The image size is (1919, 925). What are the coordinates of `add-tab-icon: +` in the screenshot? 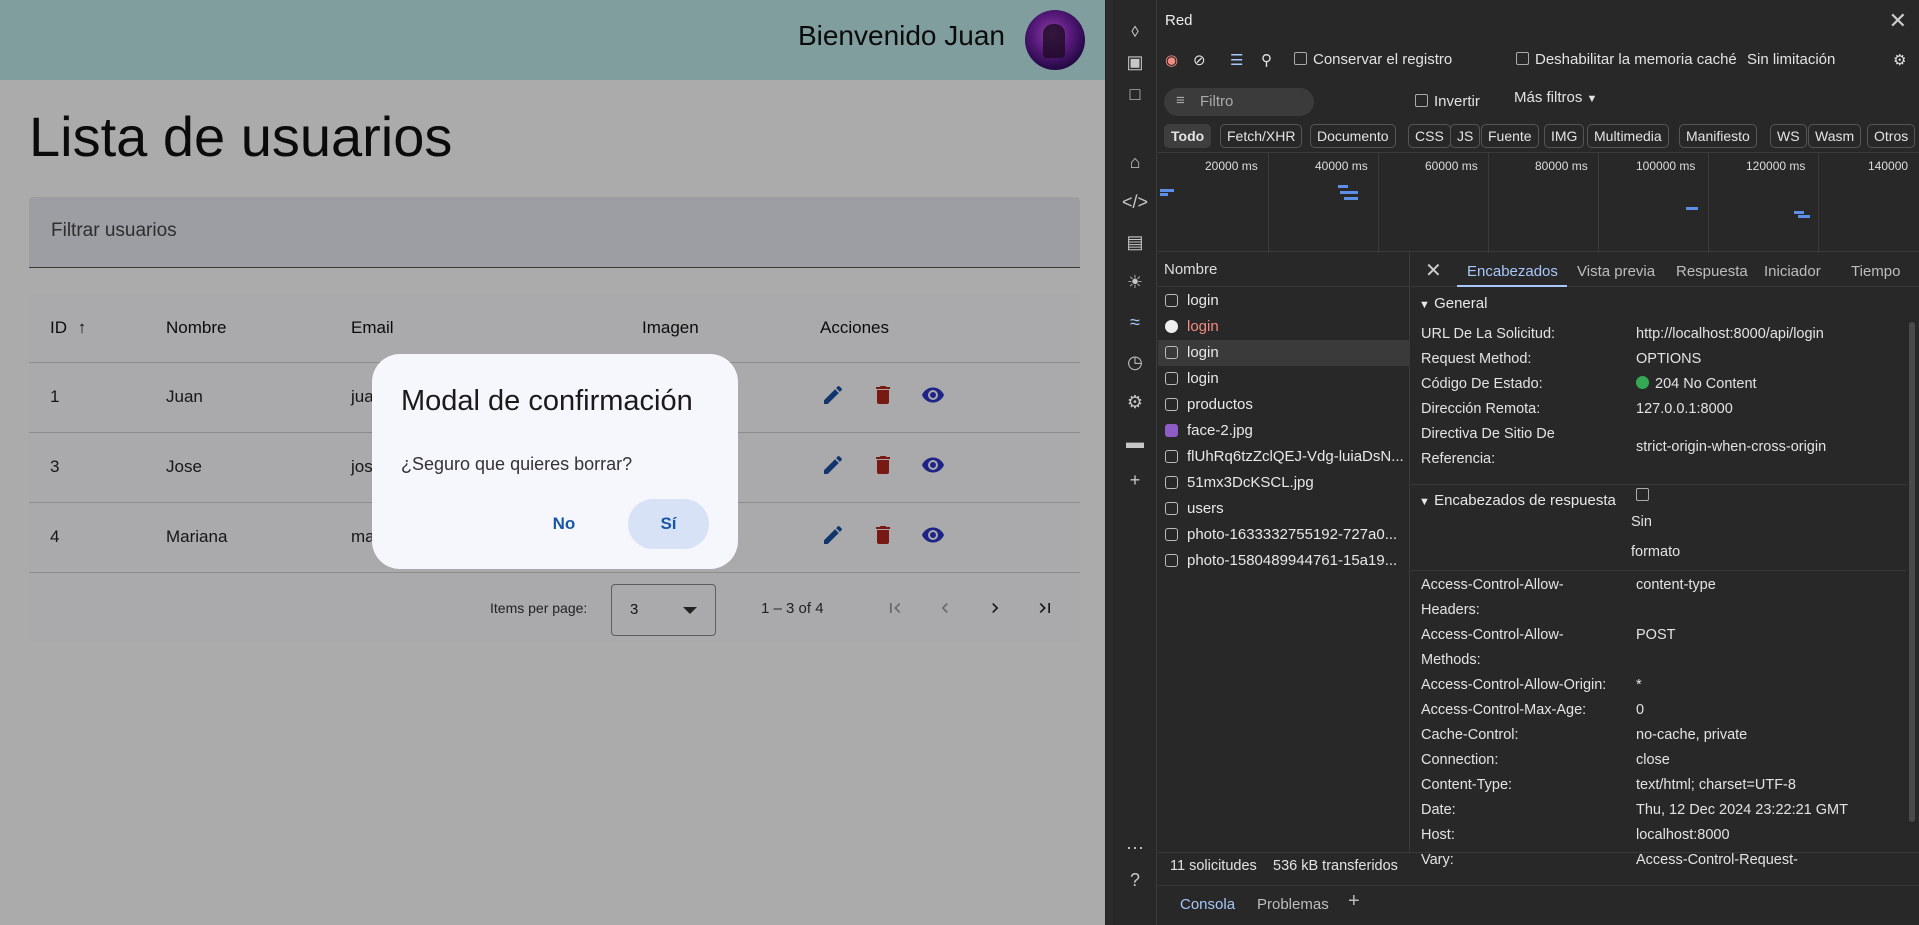 It's located at (1354, 901).